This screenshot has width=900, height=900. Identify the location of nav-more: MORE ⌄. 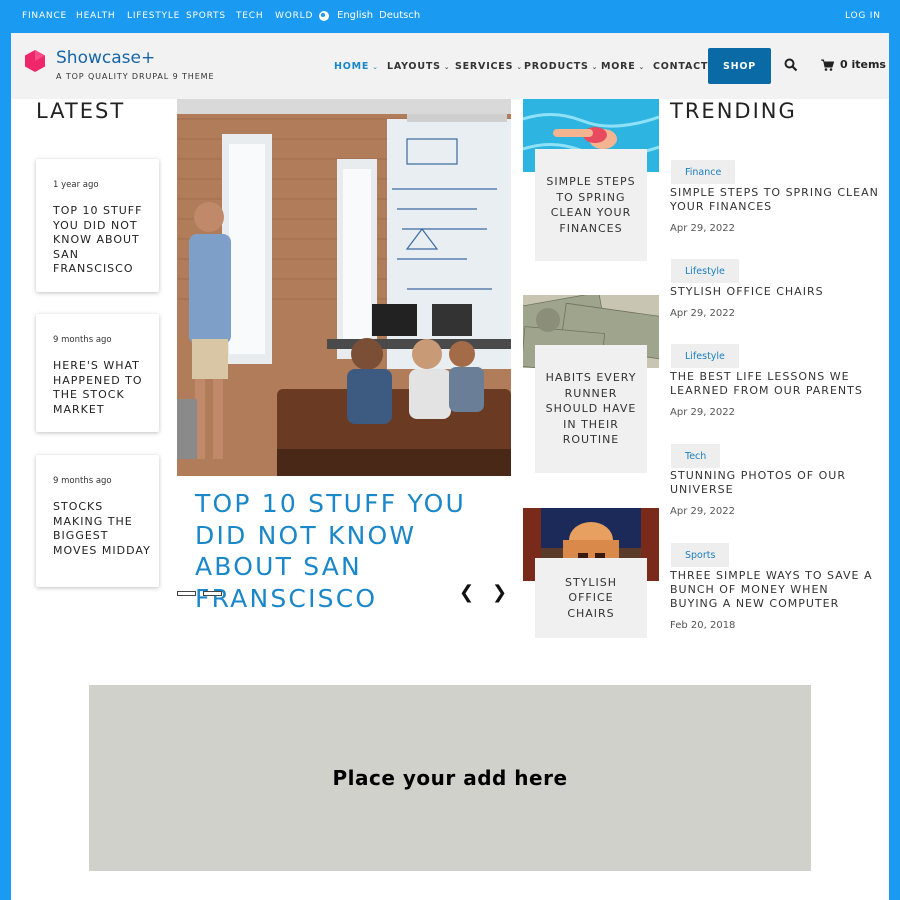
(623, 66).